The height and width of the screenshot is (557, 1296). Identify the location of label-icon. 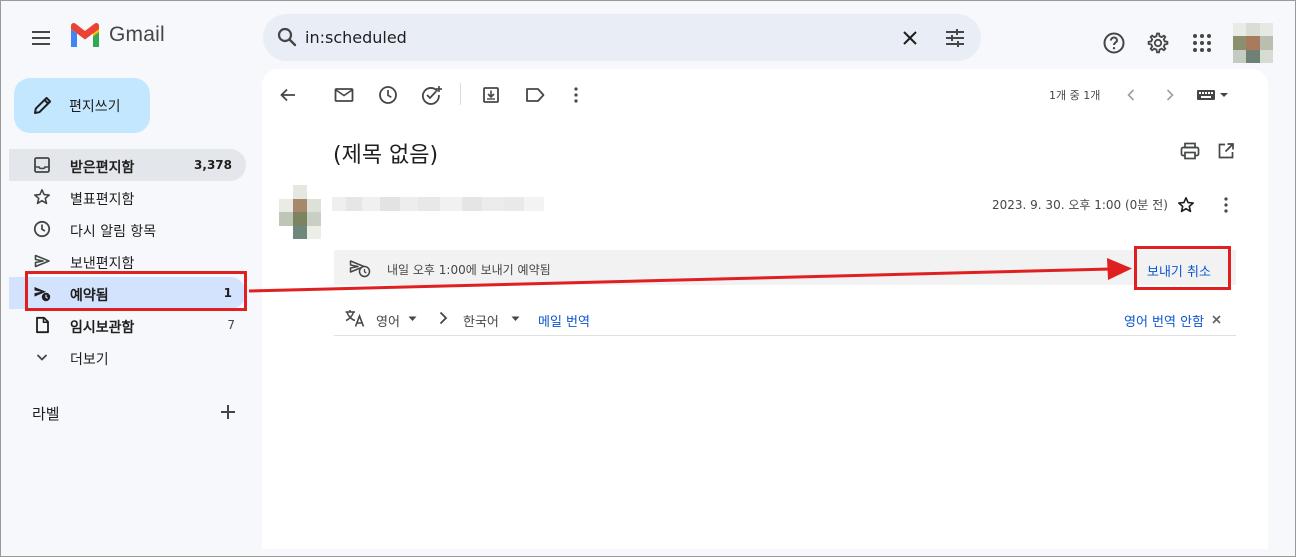
(535, 95).